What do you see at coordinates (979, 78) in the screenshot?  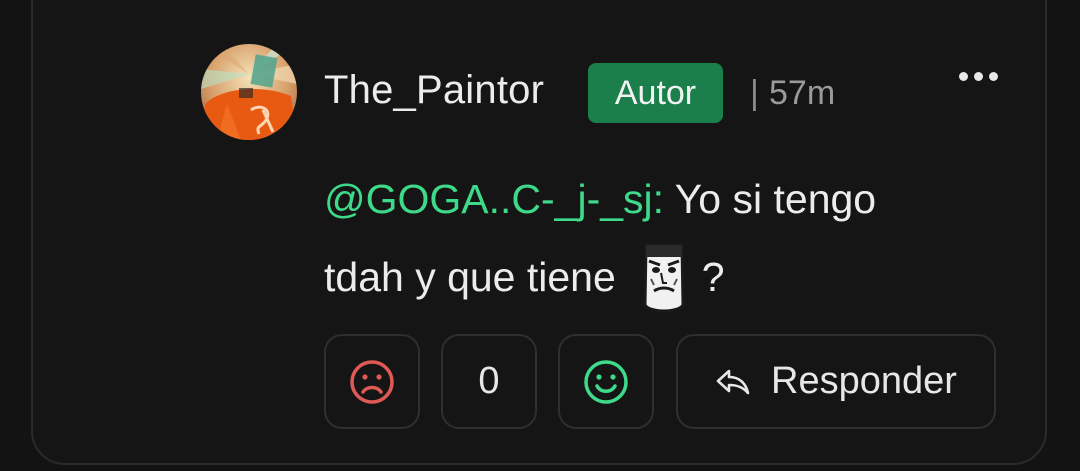 I see `more-options-icon` at bounding box center [979, 78].